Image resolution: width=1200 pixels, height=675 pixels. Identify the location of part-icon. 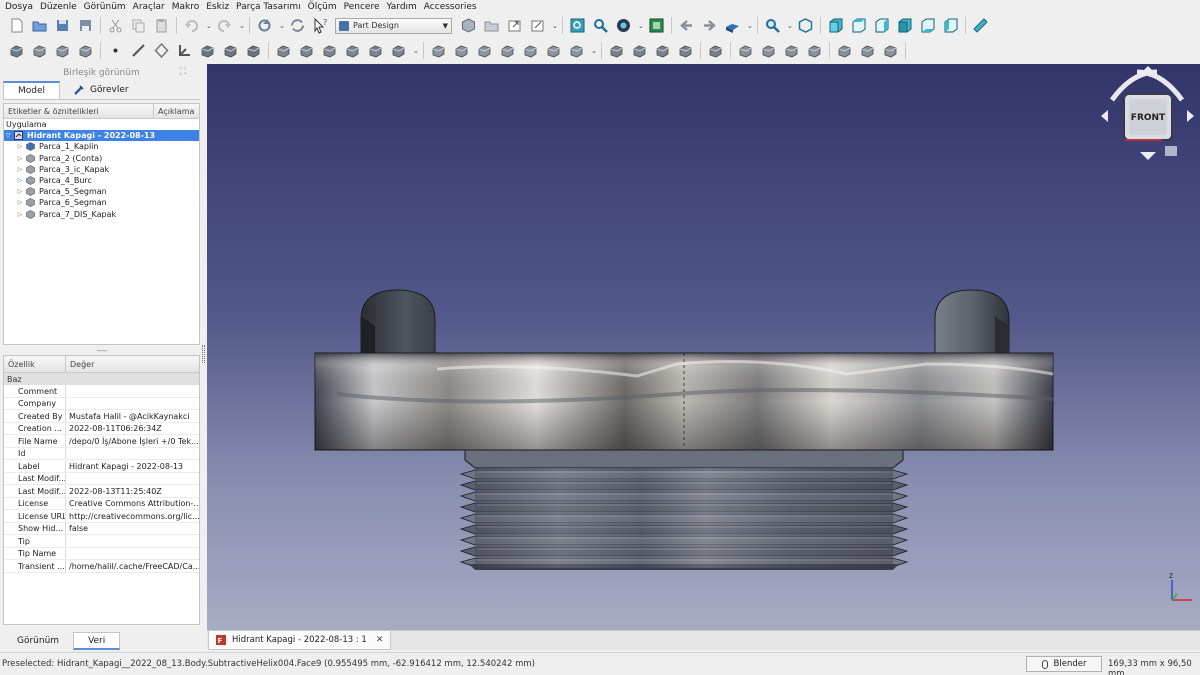
(468, 25).